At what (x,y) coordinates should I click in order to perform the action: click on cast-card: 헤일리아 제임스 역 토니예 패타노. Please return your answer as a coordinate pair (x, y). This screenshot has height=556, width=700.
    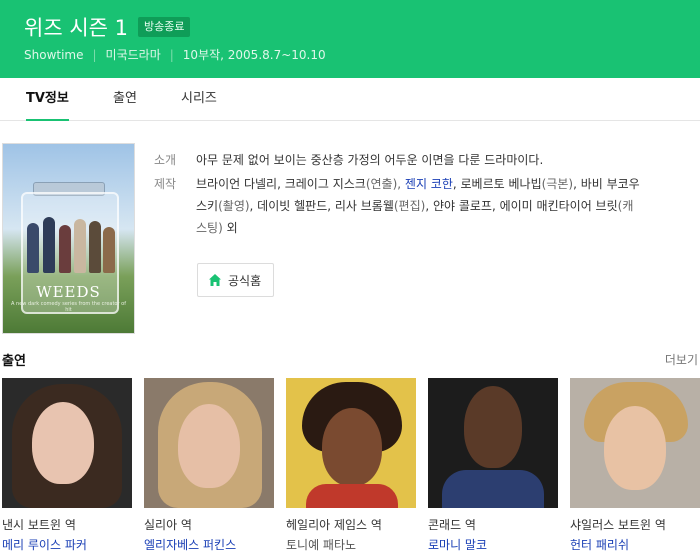
    Looking at the image, I should click on (351, 465).